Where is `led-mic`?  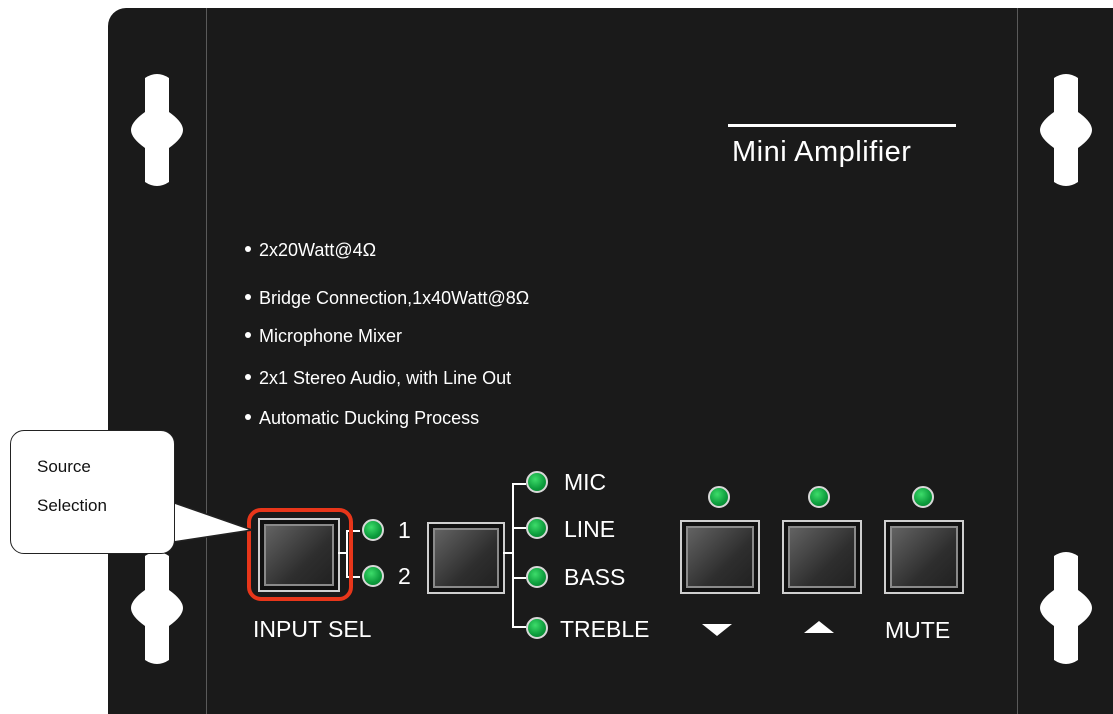 led-mic is located at coordinates (537, 482).